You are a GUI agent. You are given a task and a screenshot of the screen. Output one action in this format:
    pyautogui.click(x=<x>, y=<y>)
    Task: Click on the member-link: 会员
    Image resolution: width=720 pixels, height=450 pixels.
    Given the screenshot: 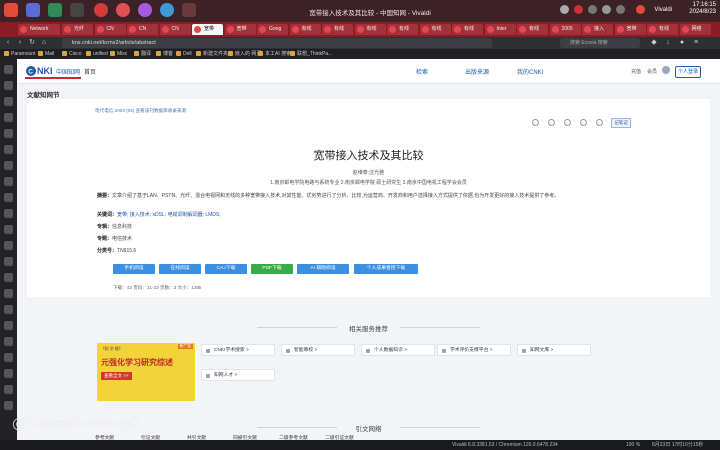 What is the action you would take?
    pyautogui.click(x=652, y=71)
    